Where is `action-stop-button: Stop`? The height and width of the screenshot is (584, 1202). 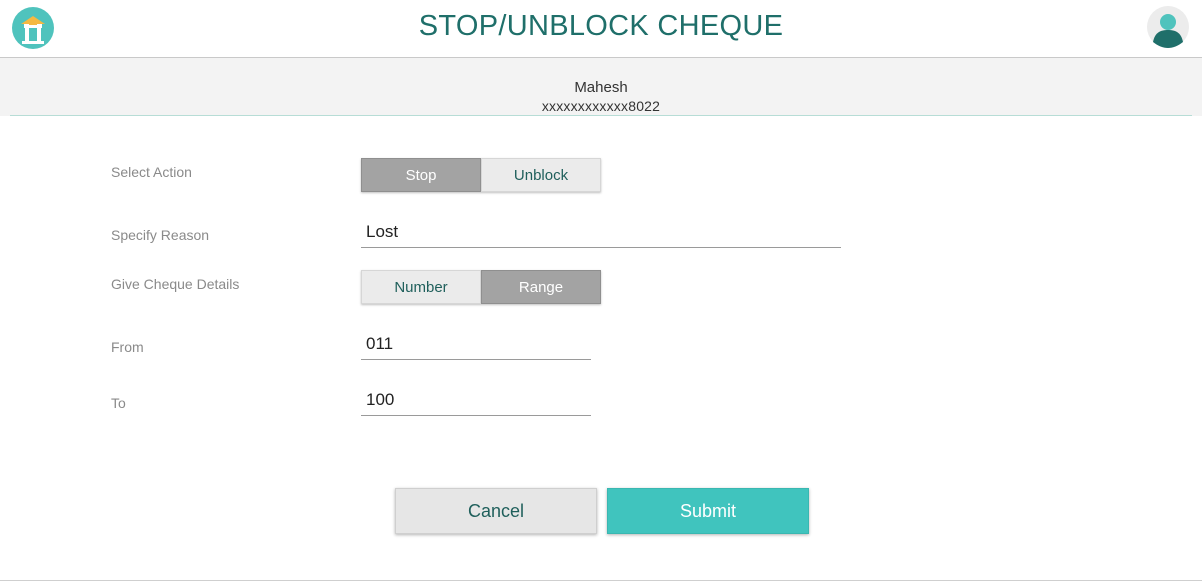
action-stop-button: Stop is located at coordinates (421, 175).